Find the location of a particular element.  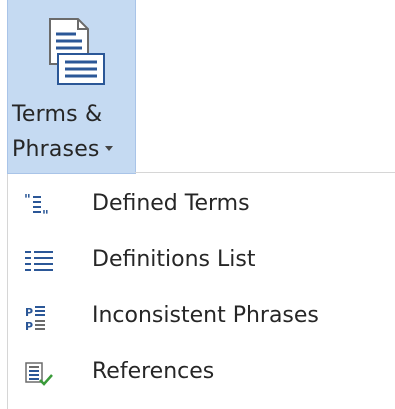

phrase-compare-icon: P P is located at coordinates (35, 319).